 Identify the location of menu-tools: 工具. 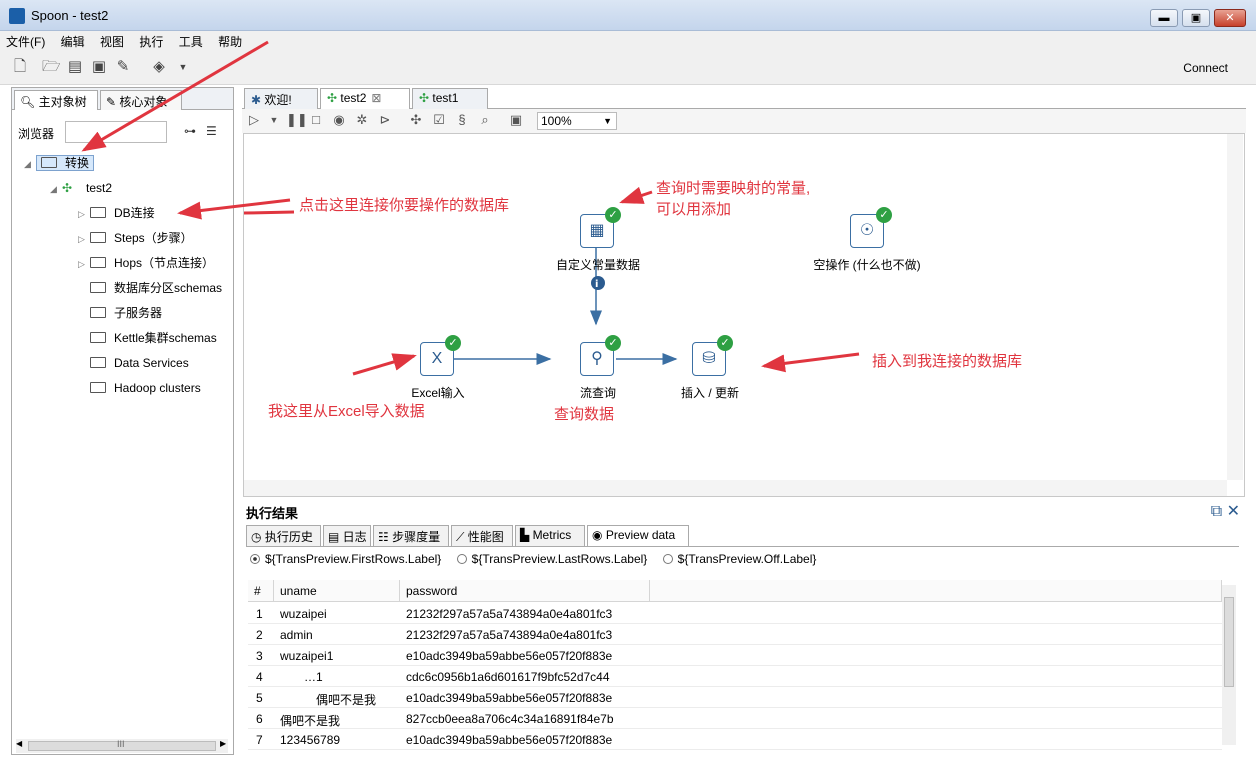
(191, 40).